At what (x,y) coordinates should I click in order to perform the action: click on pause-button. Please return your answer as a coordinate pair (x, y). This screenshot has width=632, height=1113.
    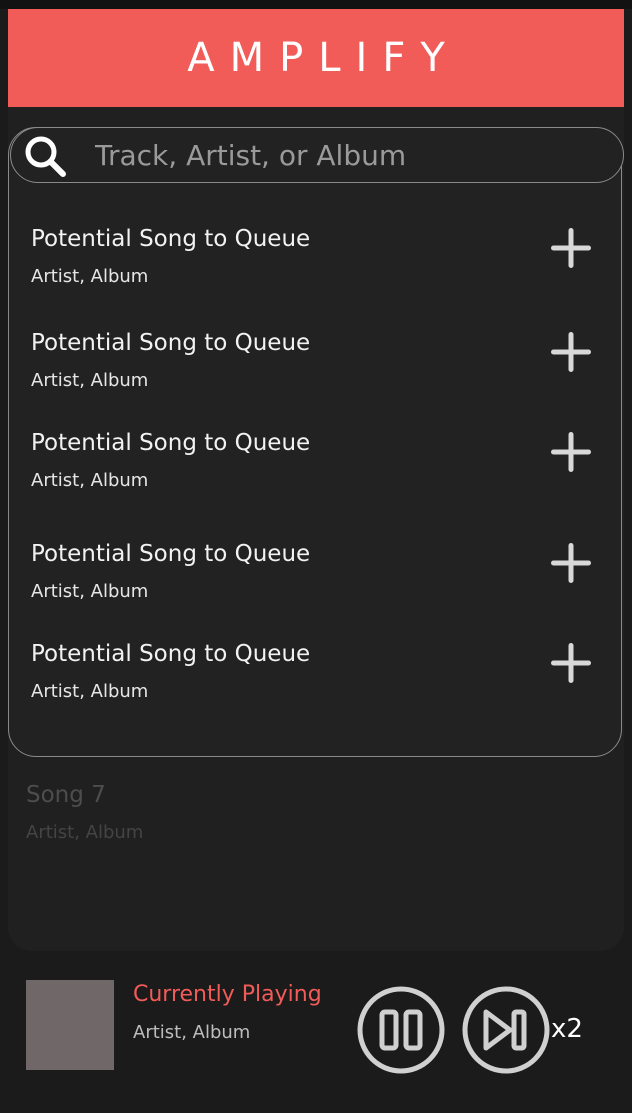
    Looking at the image, I should click on (401, 1030).